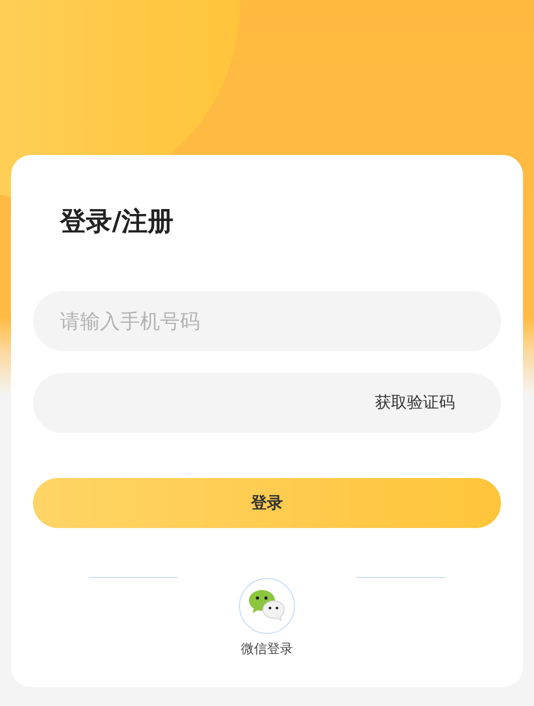  What do you see at coordinates (415, 403) in the screenshot?
I see `get-code-button: 获取验证码` at bounding box center [415, 403].